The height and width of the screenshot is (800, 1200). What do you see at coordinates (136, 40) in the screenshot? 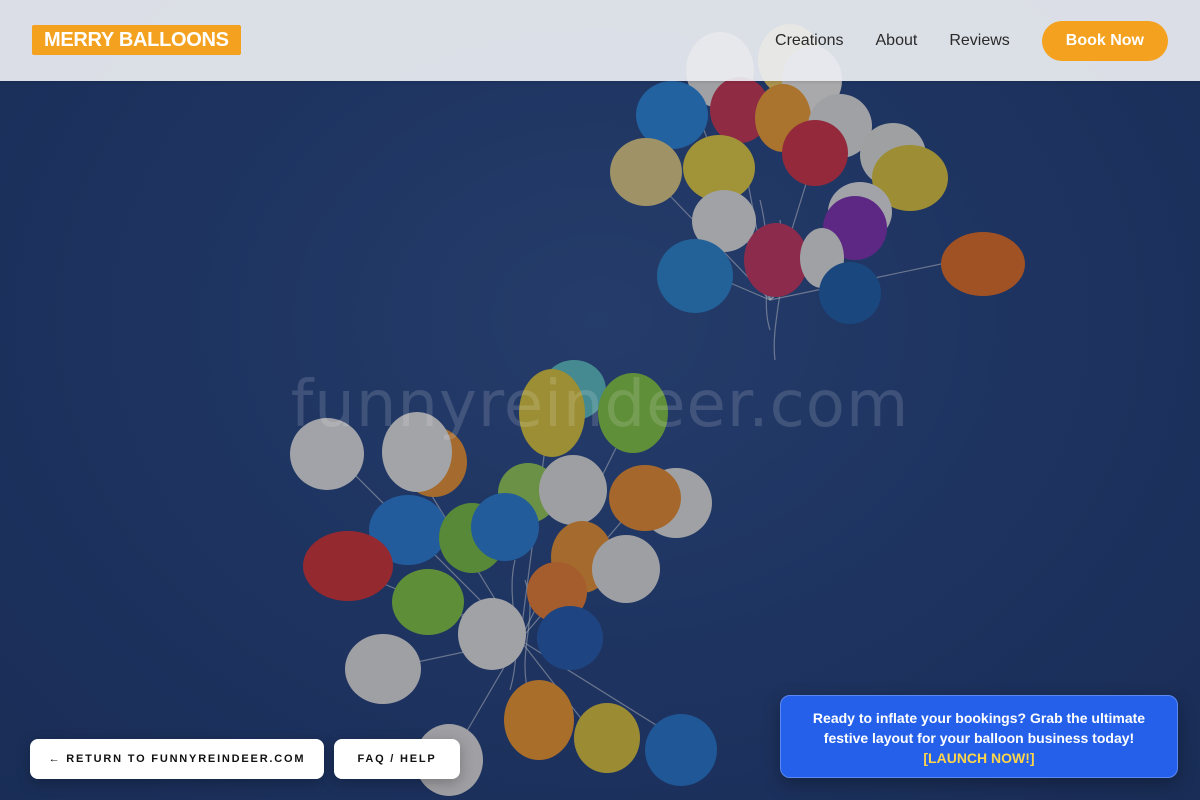
I see `brand-logo: MERRY BALLOONS` at bounding box center [136, 40].